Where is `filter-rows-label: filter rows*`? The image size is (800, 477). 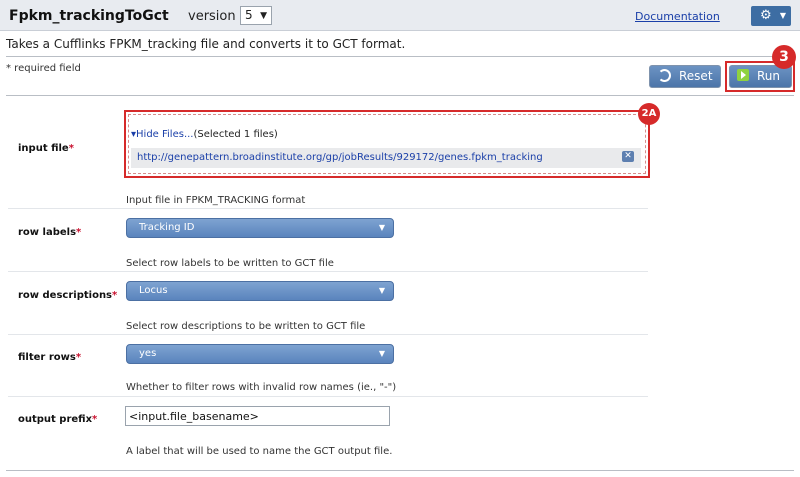 filter-rows-label: filter rows* is located at coordinates (49, 357).